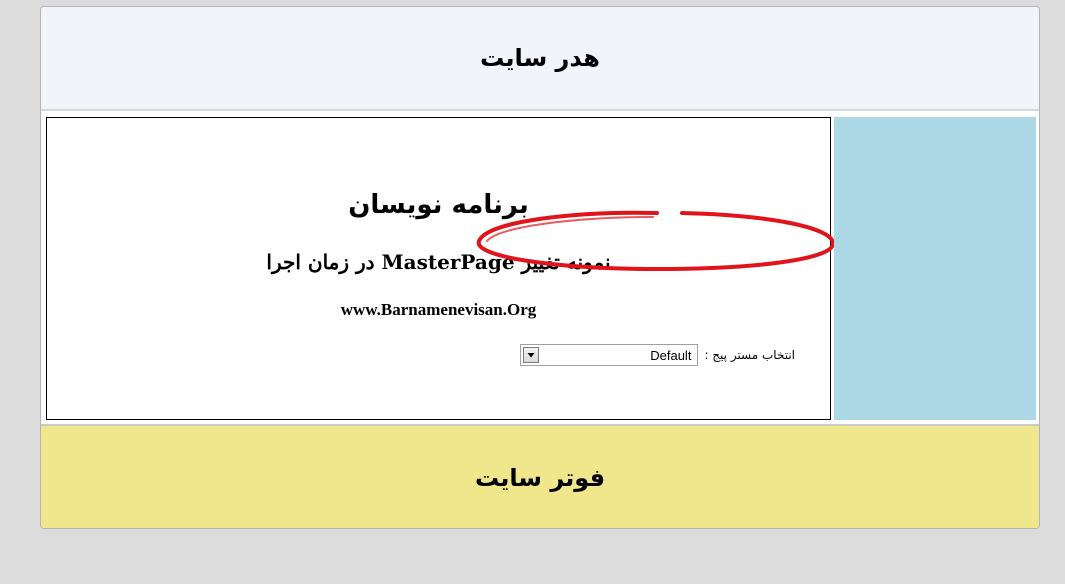 The image size is (1065, 584). What do you see at coordinates (438, 309) in the screenshot?
I see `site-url: www.Barnamenevisan.Org` at bounding box center [438, 309].